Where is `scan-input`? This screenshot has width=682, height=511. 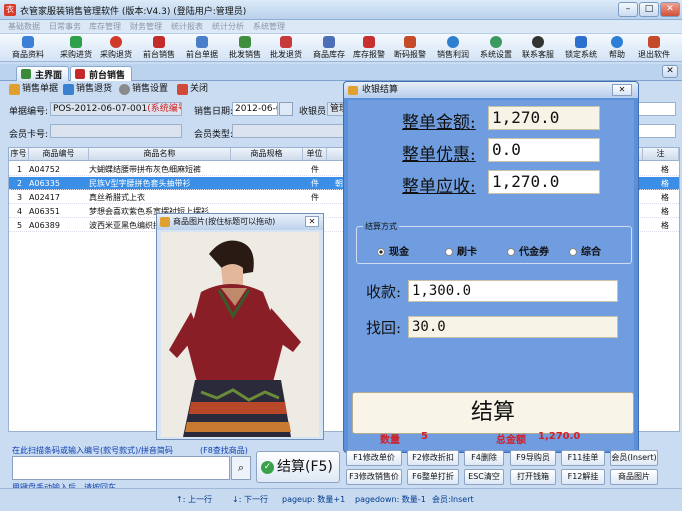
scan-input is located at coordinates (121, 468).